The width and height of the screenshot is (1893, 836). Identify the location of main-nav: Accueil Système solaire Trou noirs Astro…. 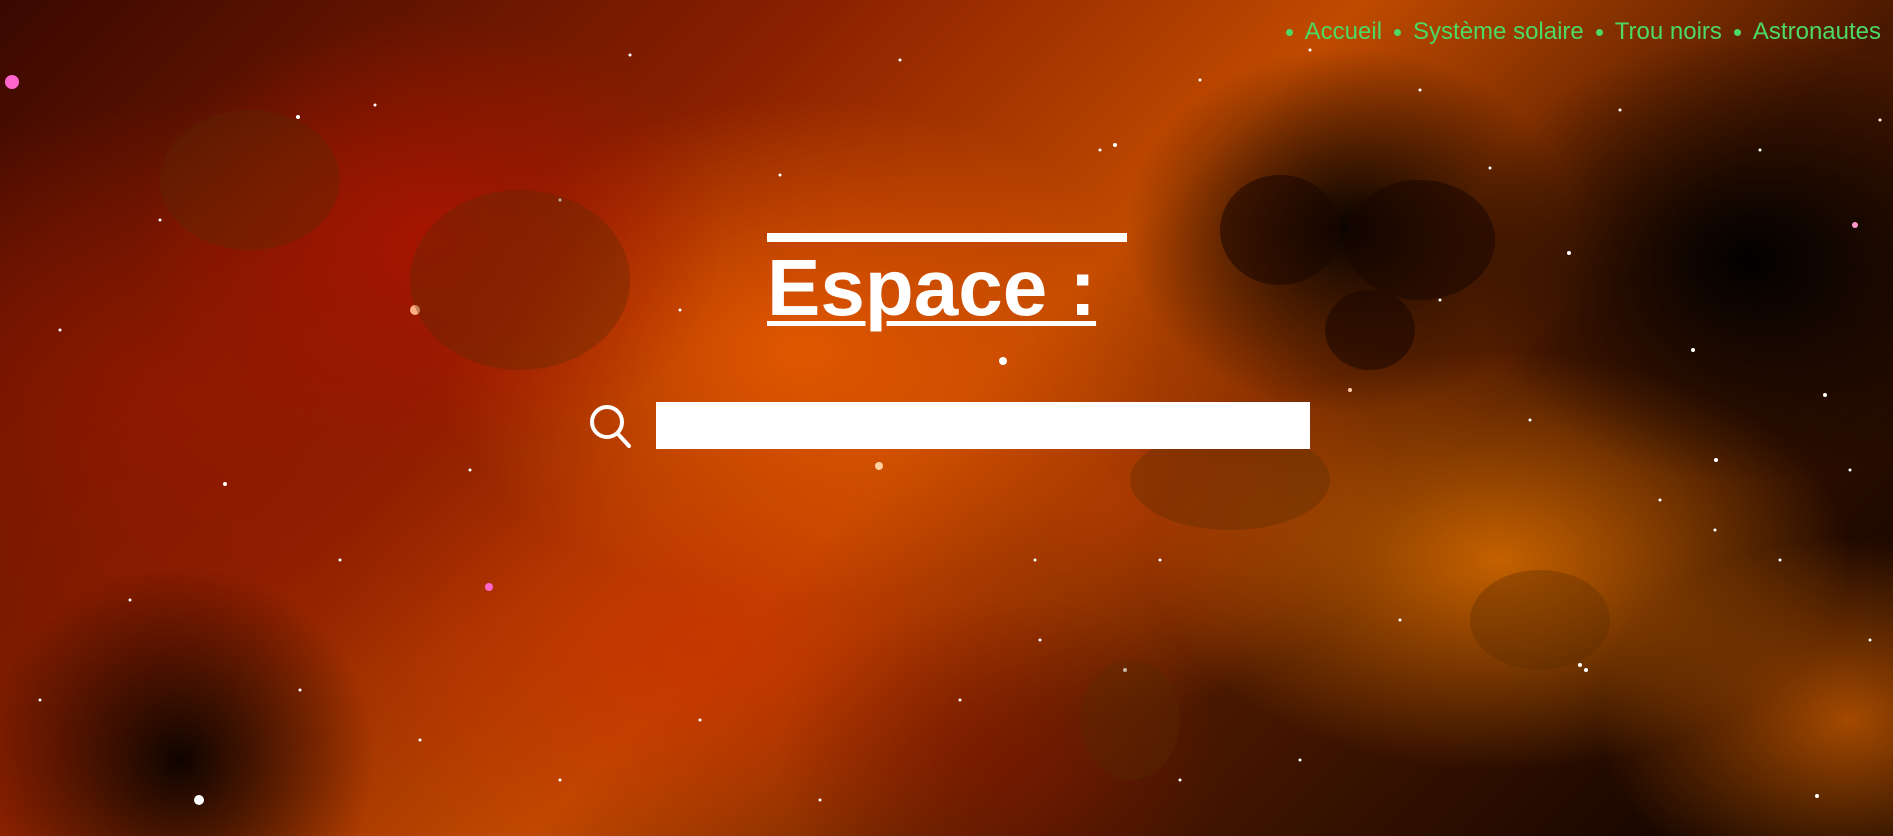
(1577, 32).